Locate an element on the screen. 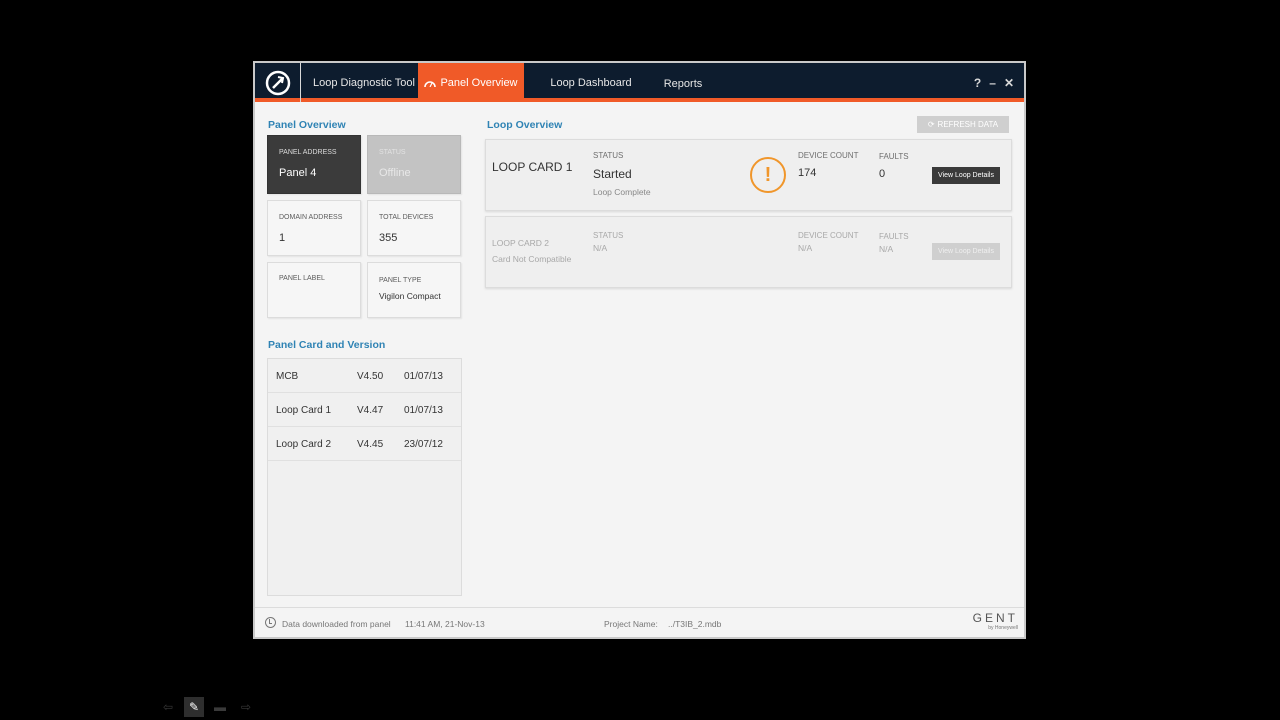 The image size is (1280, 720). tile-caption: PANEL LABEL is located at coordinates (302, 278).